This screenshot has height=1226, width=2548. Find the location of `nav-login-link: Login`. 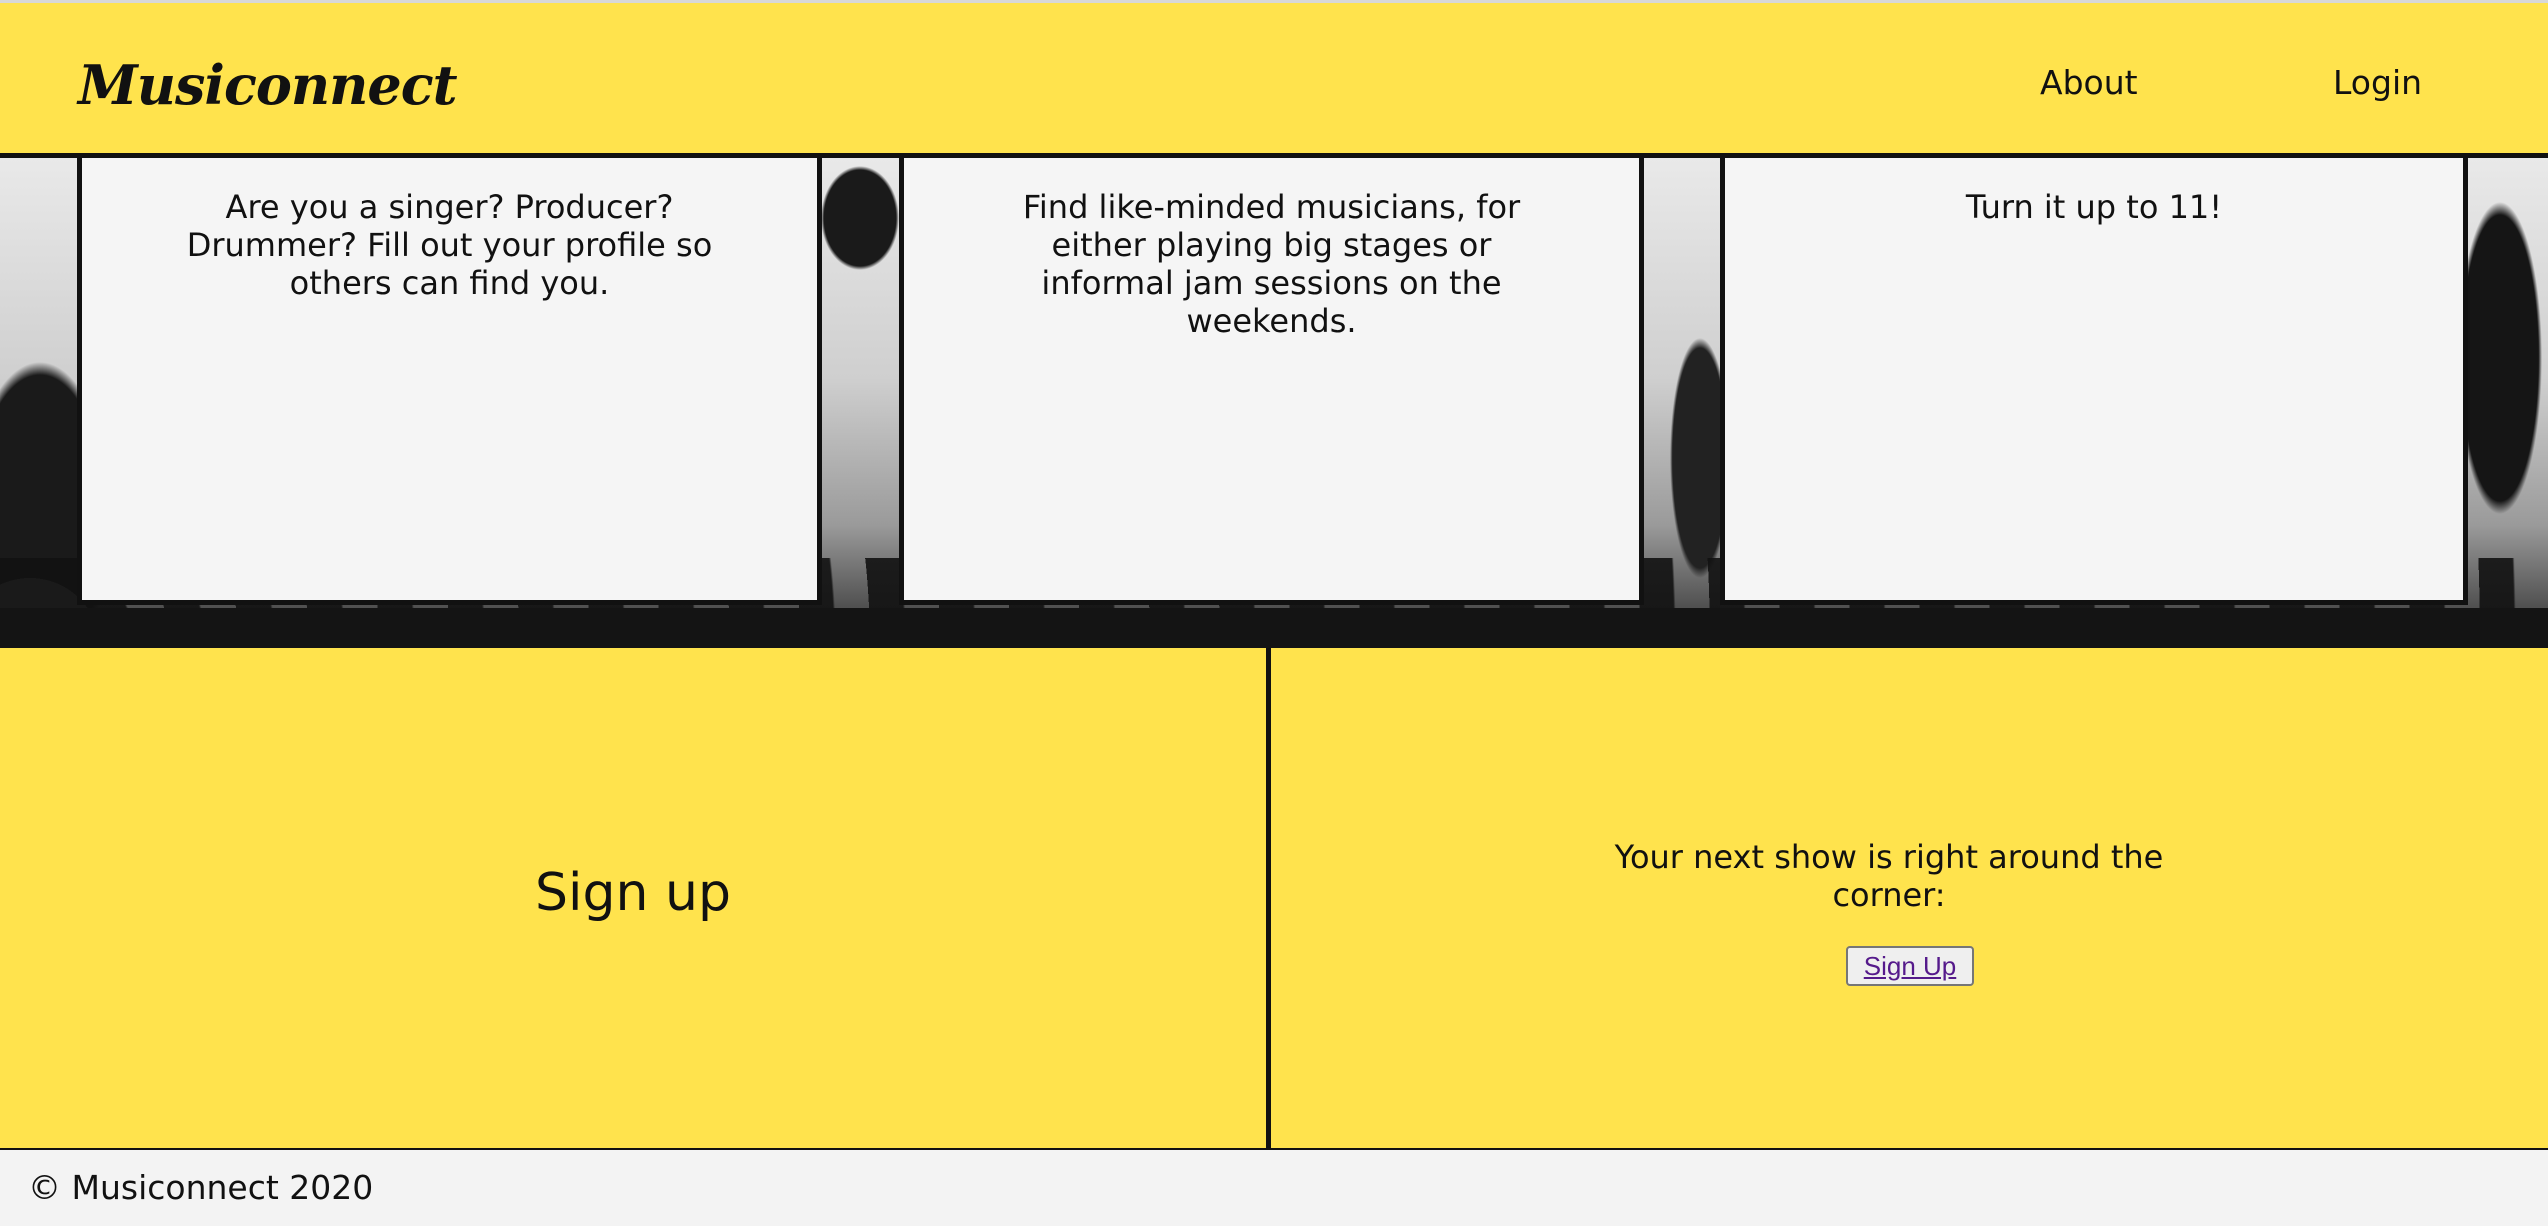

nav-login-link: Login is located at coordinates (2377, 82).